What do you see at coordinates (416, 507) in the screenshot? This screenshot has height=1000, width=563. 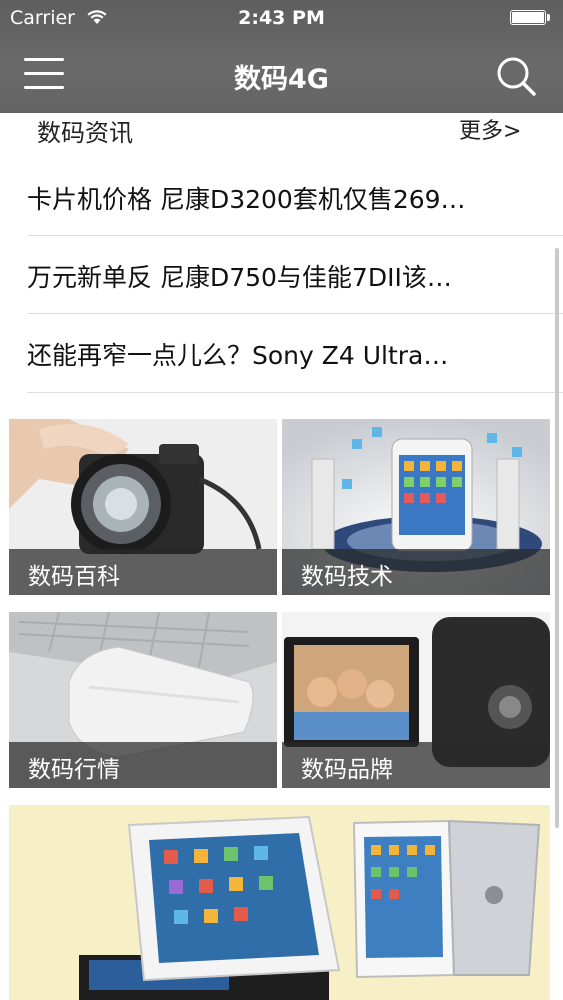 I see `tile-digital-tech: 数码技术` at bounding box center [416, 507].